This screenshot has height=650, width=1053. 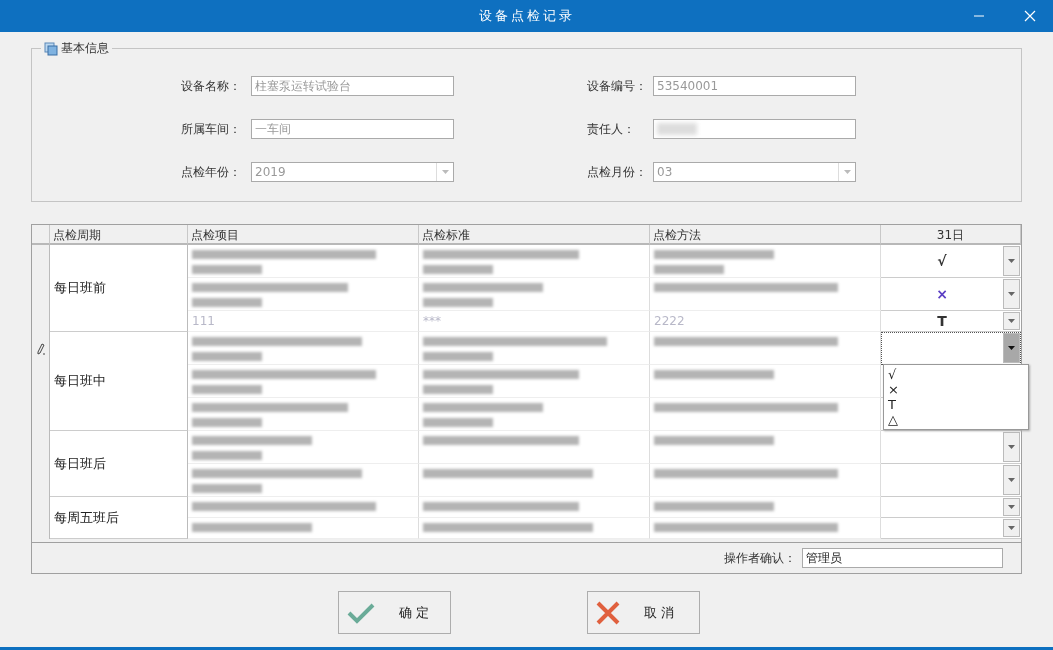 I want to click on table-cell: ***, so click(x=432, y=321).